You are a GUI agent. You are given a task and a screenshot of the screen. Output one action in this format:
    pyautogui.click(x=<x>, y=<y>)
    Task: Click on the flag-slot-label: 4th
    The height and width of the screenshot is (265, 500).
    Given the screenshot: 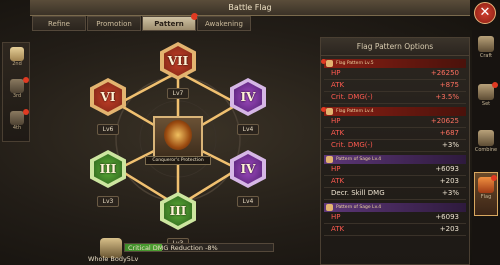 What is the action you would take?
    pyautogui.click(x=17, y=128)
    